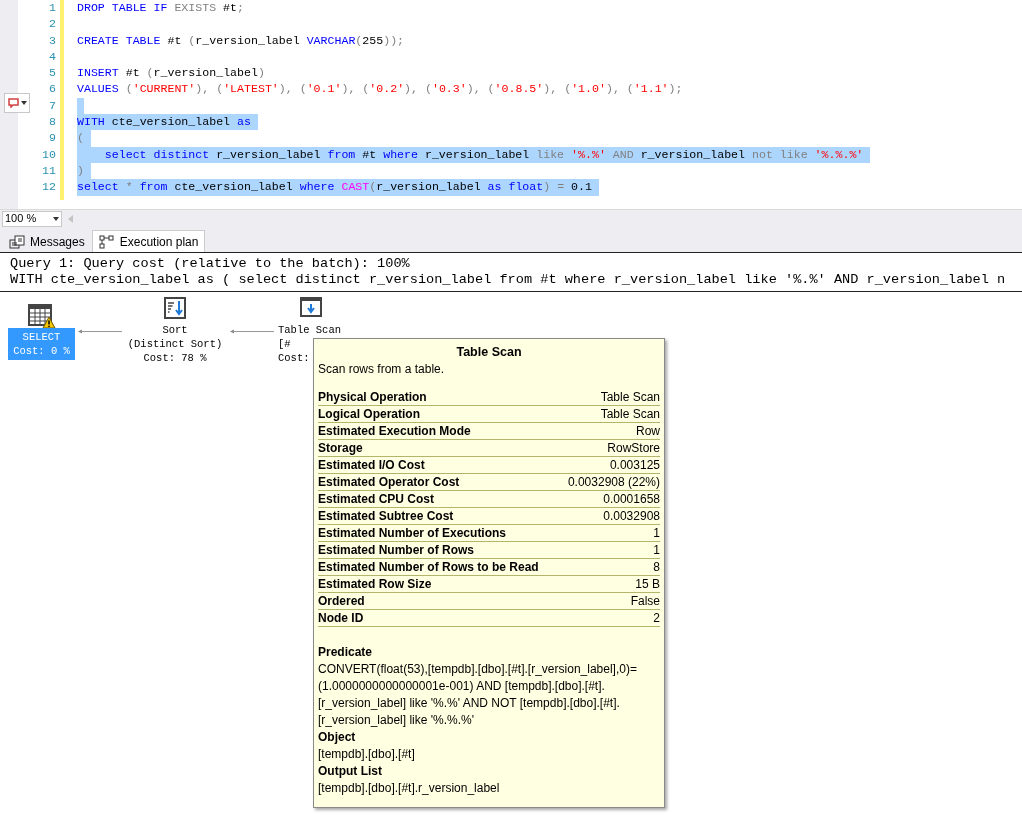 This screenshot has height=828, width=1022. What do you see at coordinates (645, 601) in the screenshot?
I see `property-value: False` at bounding box center [645, 601].